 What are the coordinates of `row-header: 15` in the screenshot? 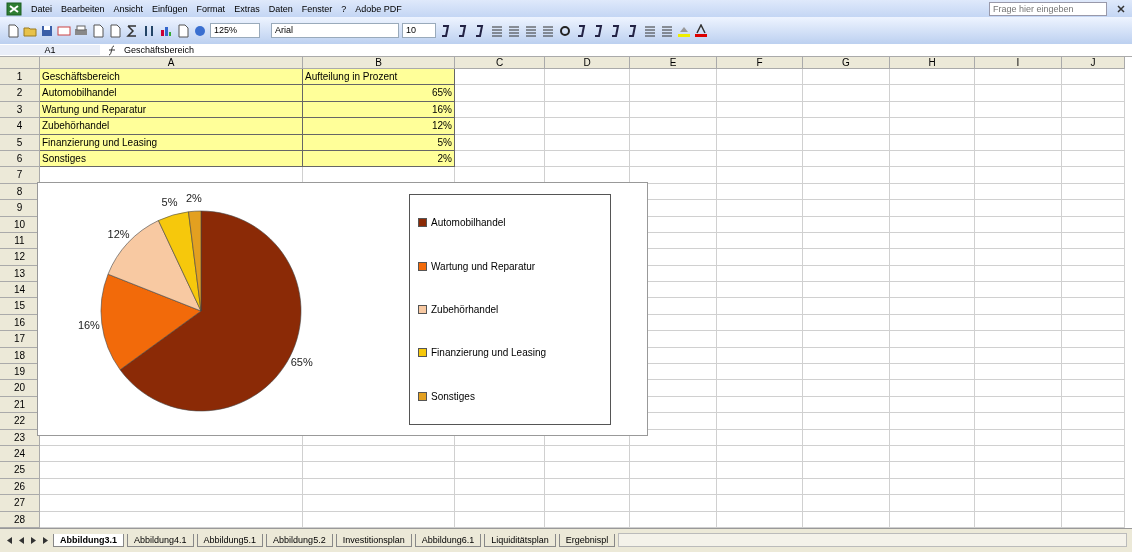 It's located at (20, 306).